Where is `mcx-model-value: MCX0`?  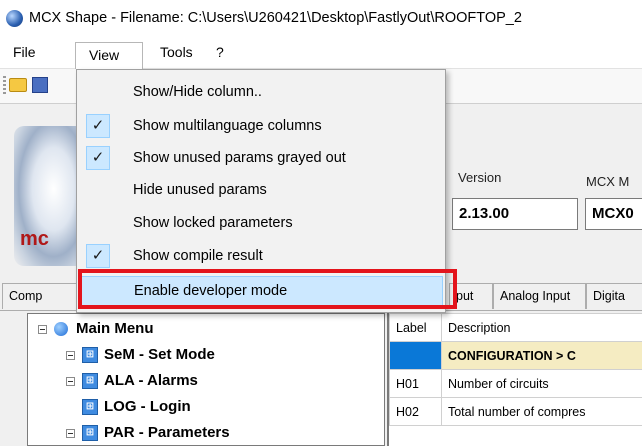 mcx-model-value: MCX0 is located at coordinates (613, 213).